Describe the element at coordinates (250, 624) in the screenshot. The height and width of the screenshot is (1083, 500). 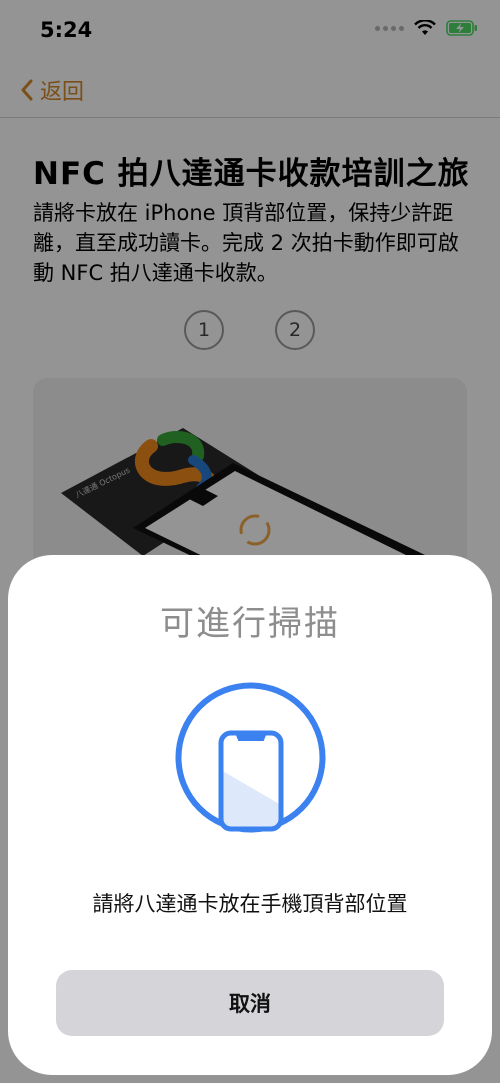
I see `scan-sheet-title: 可進行掃描` at that location.